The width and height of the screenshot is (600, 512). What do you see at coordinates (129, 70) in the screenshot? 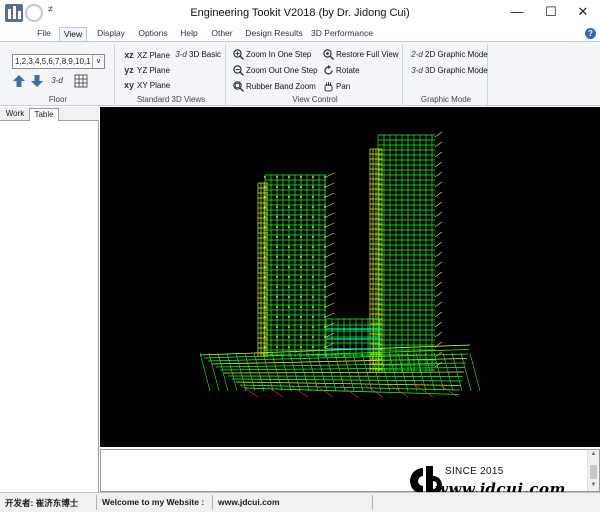
I see `yz-plane-icon: yz` at bounding box center [129, 70].